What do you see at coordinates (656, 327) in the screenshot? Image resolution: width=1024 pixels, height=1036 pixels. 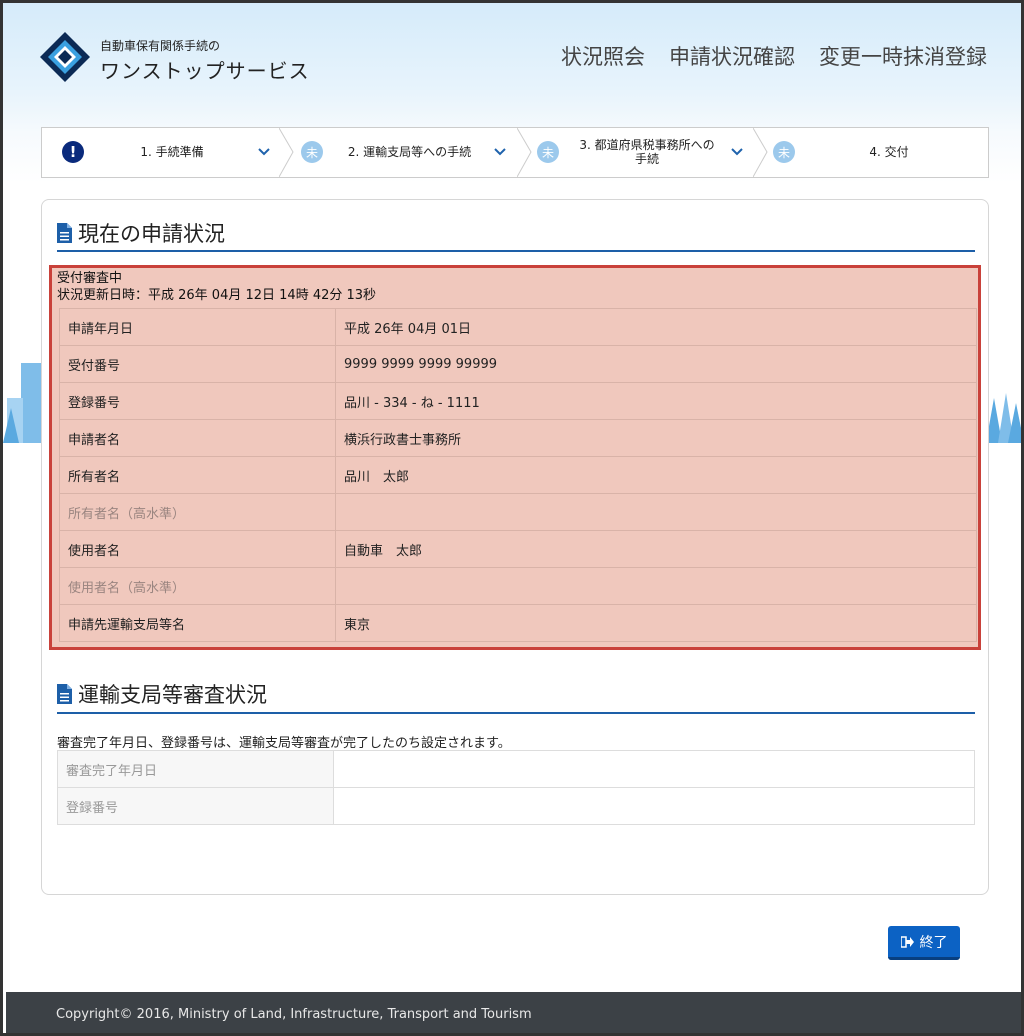 I see `row-value: 平成 26年 04月 01日` at bounding box center [656, 327].